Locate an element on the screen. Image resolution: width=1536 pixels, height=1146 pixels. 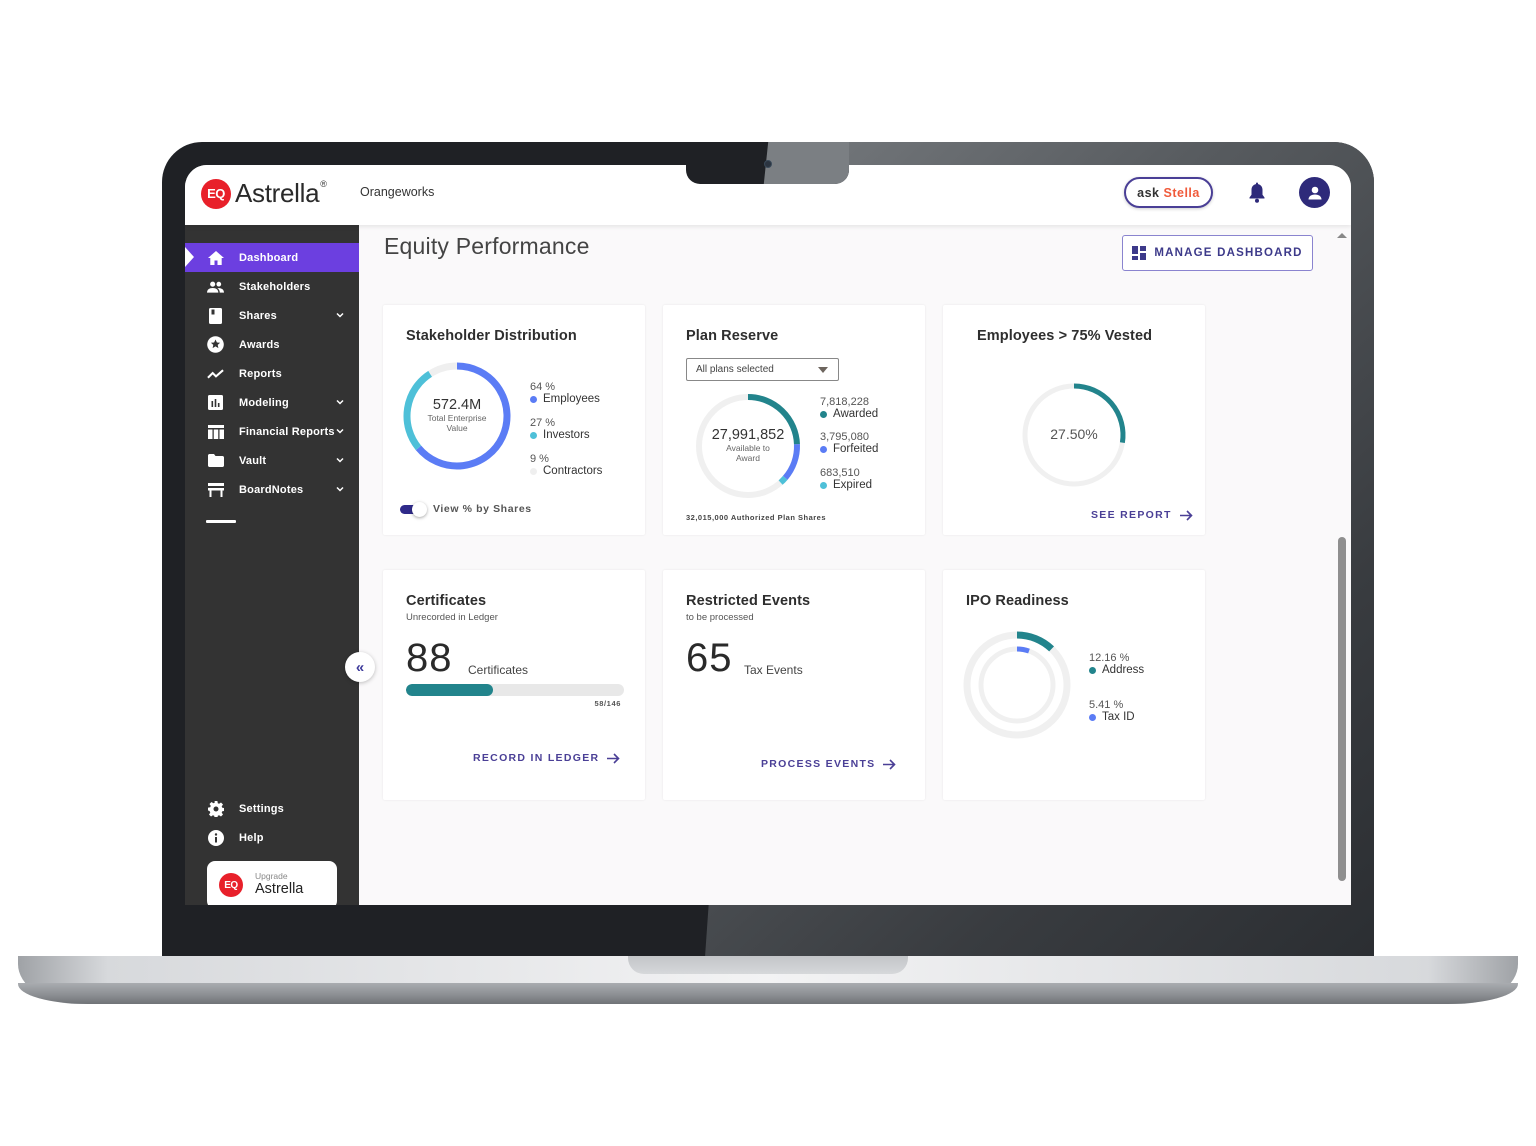
dashboard-grid-icon is located at coordinates (1139, 253).